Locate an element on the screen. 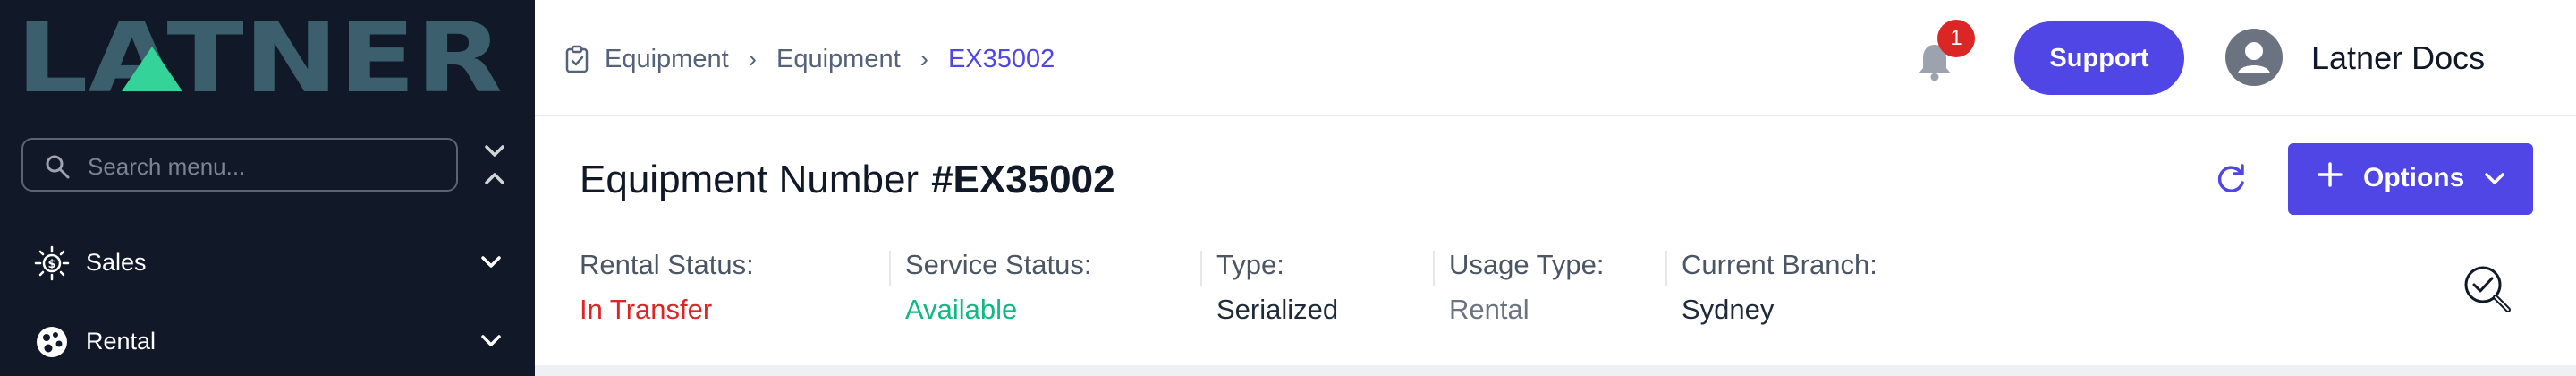 The height and width of the screenshot is (376, 2576). field-service-status: Service Status: Available is located at coordinates (998, 289).